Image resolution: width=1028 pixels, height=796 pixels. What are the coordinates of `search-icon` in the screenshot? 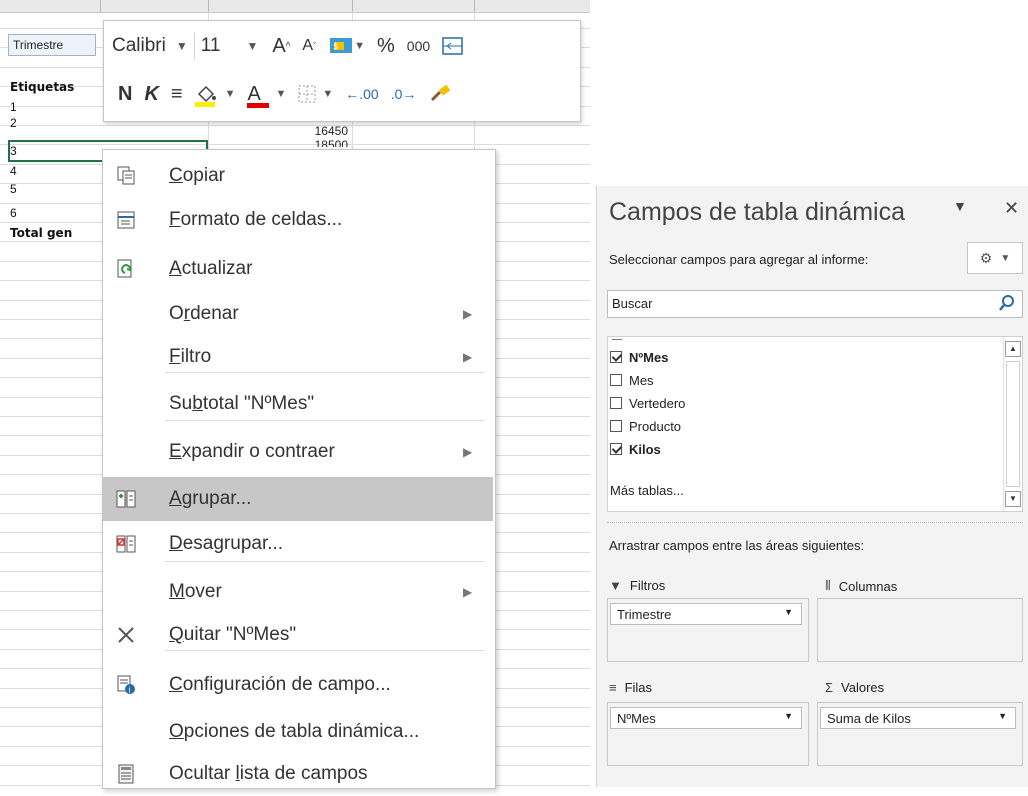 It's located at (1007, 303).